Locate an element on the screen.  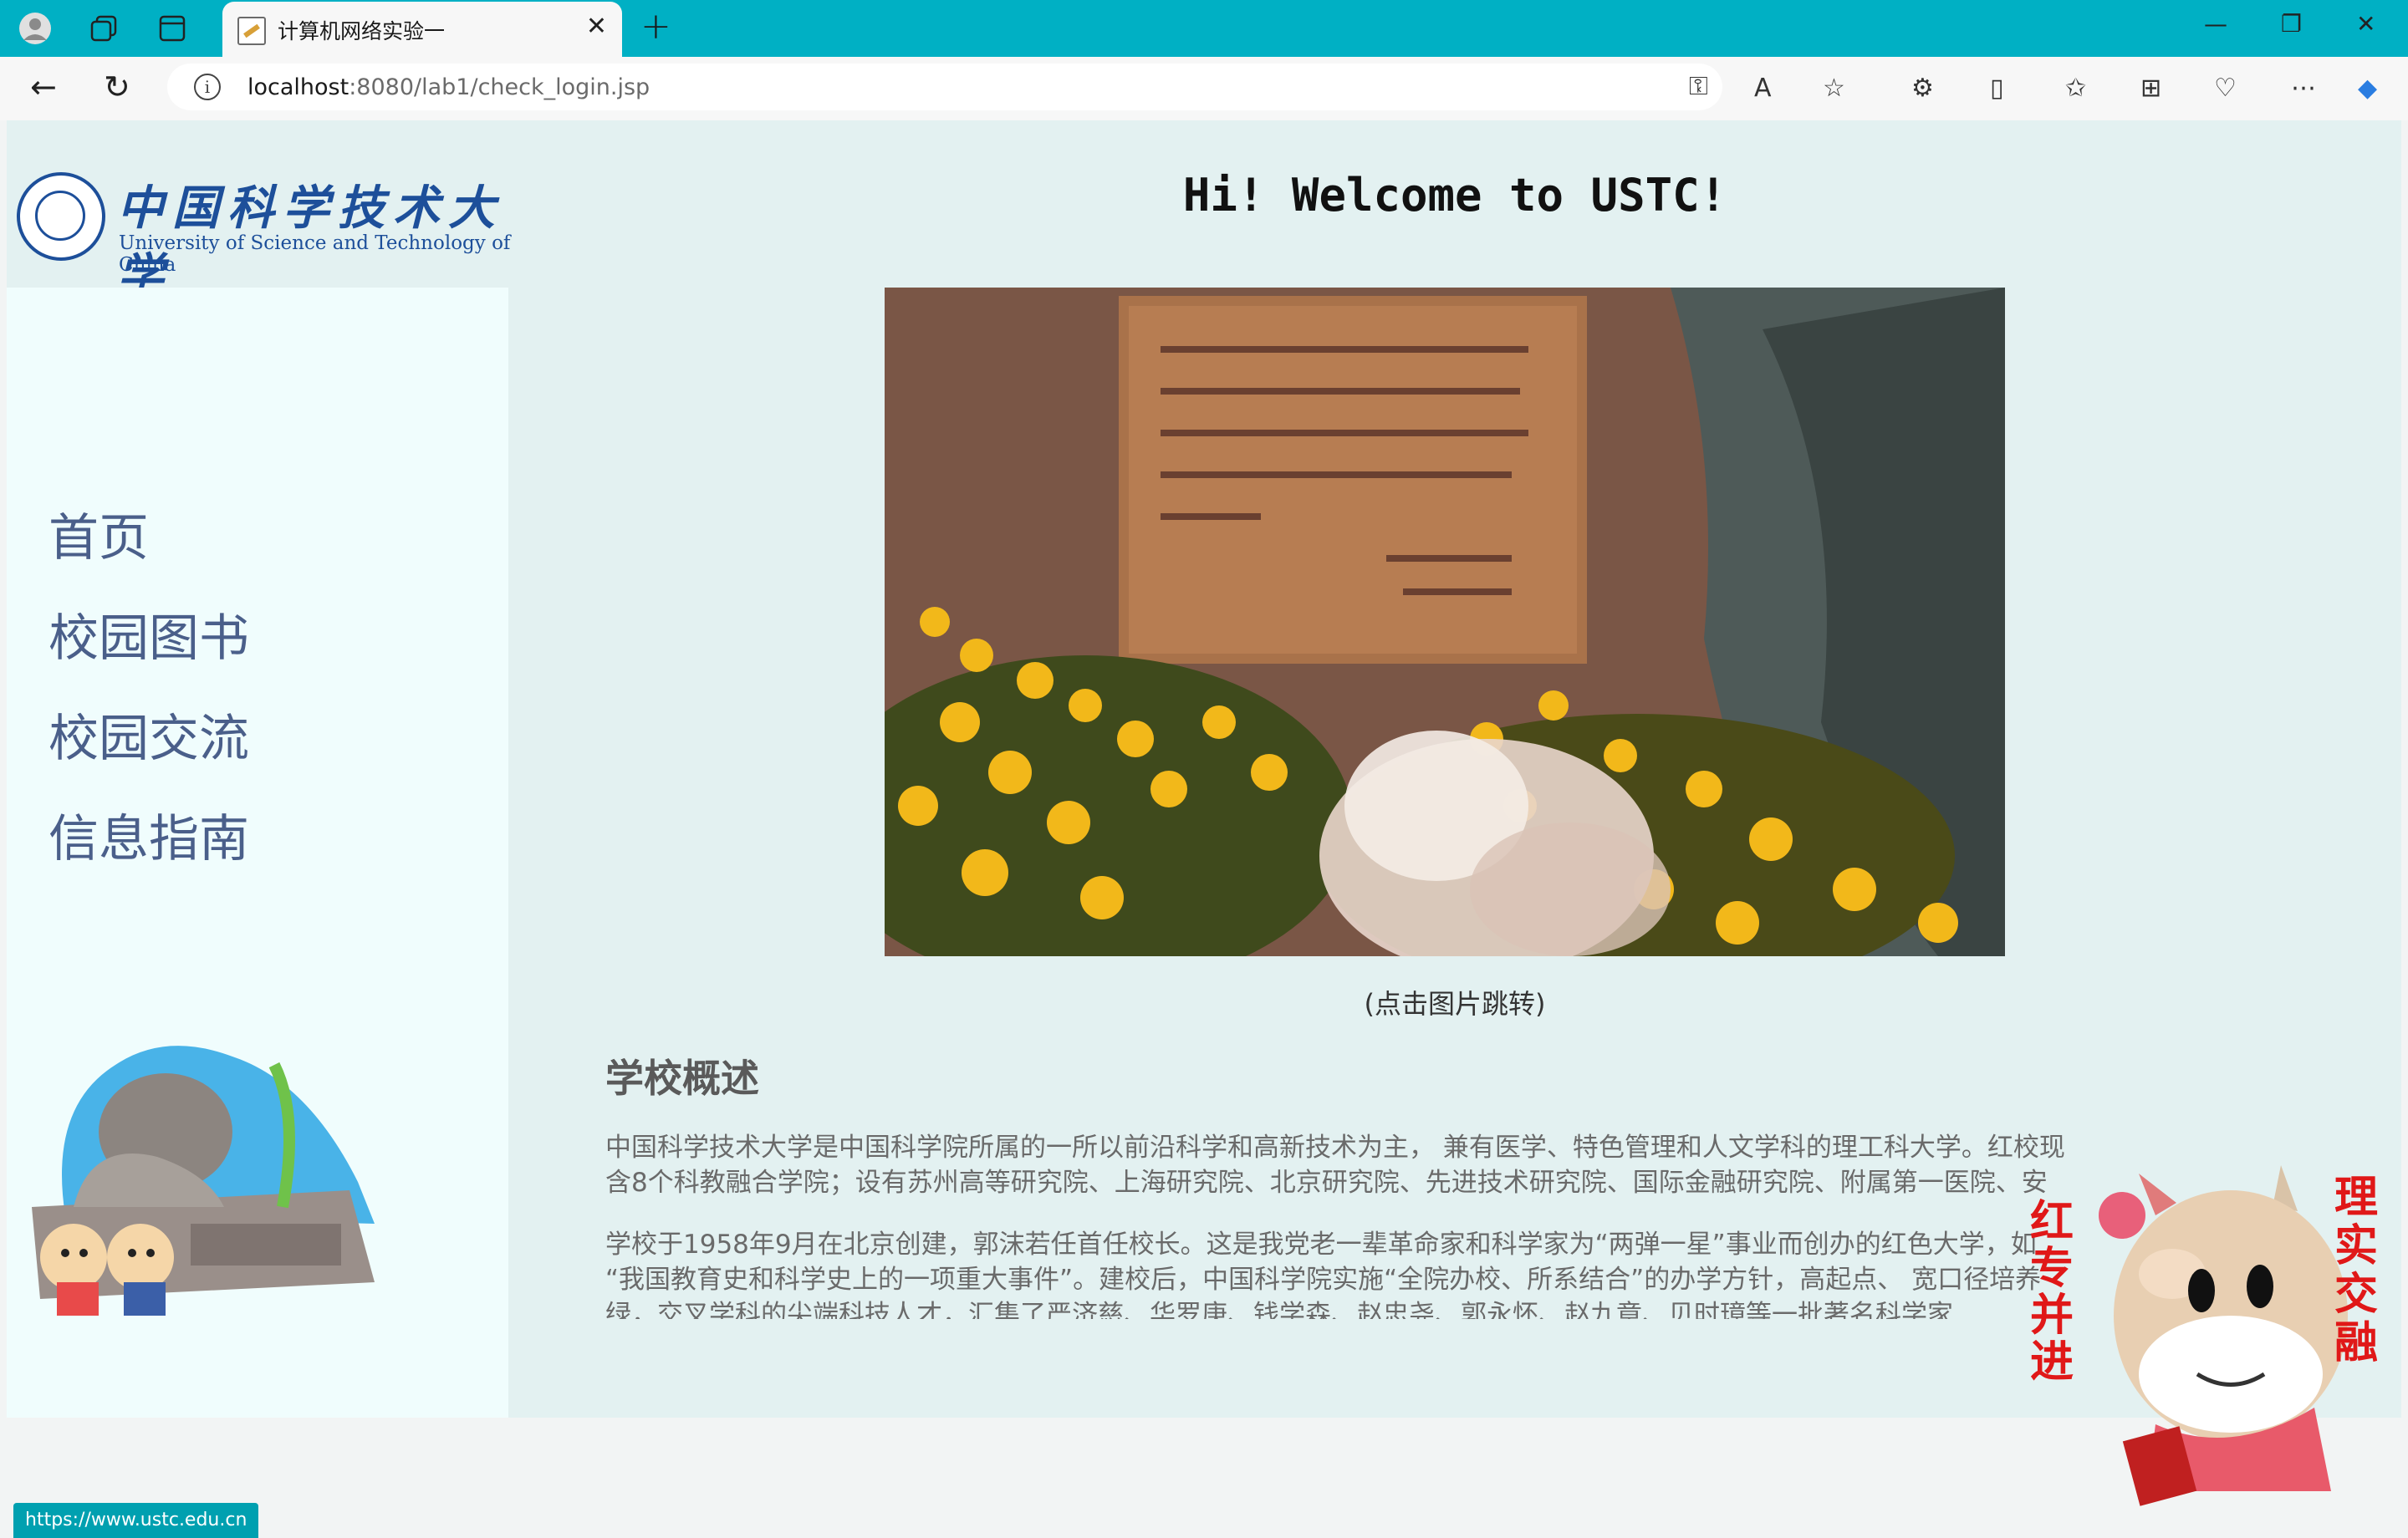
menu-item-exchange: 校园交流 is located at coordinates (148, 739).